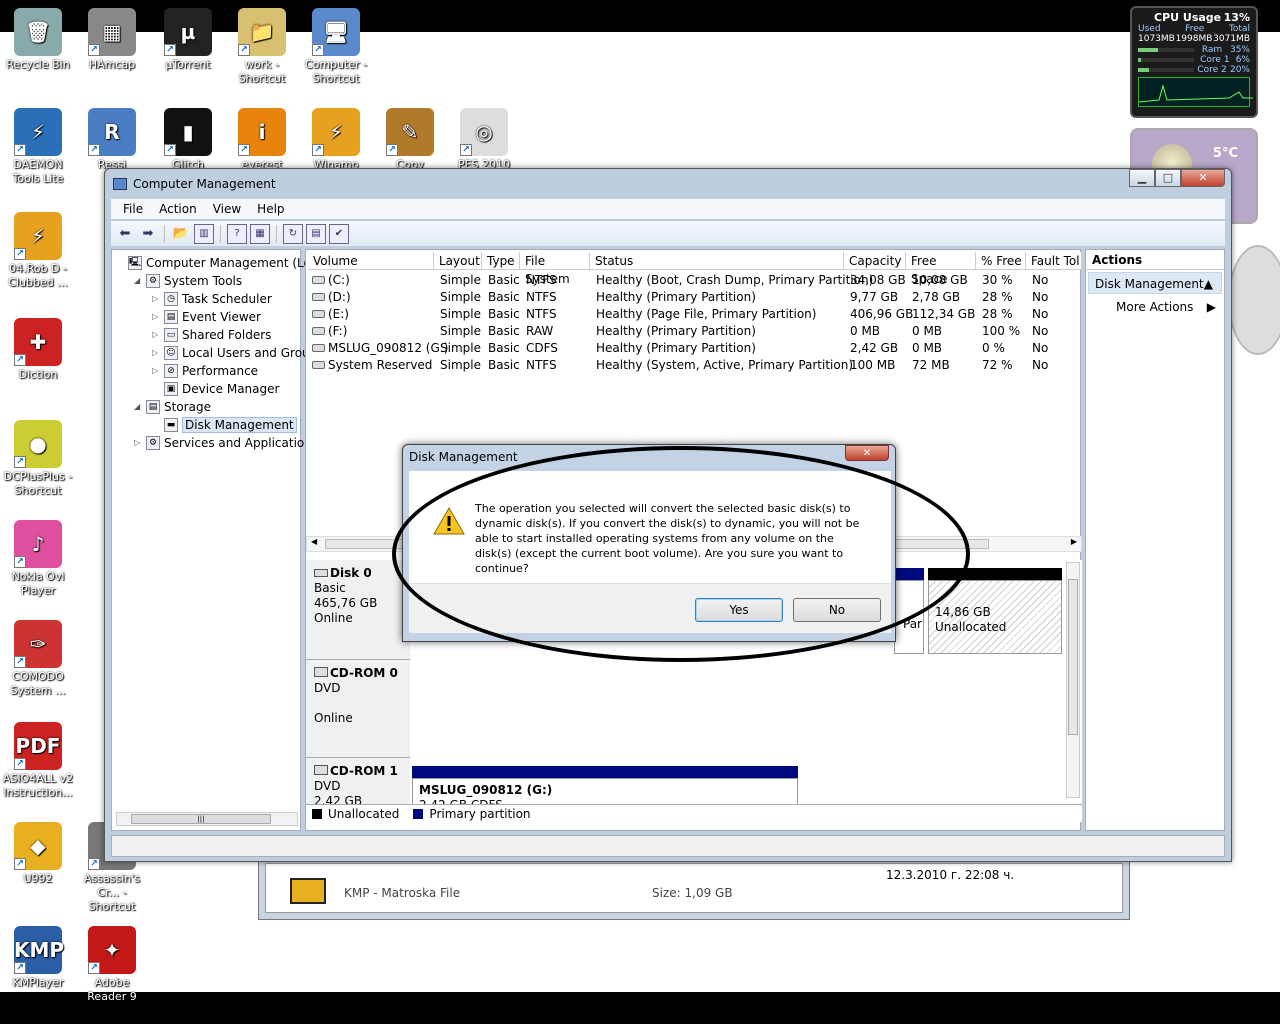  I want to click on menu-view: View, so click(227, 209).